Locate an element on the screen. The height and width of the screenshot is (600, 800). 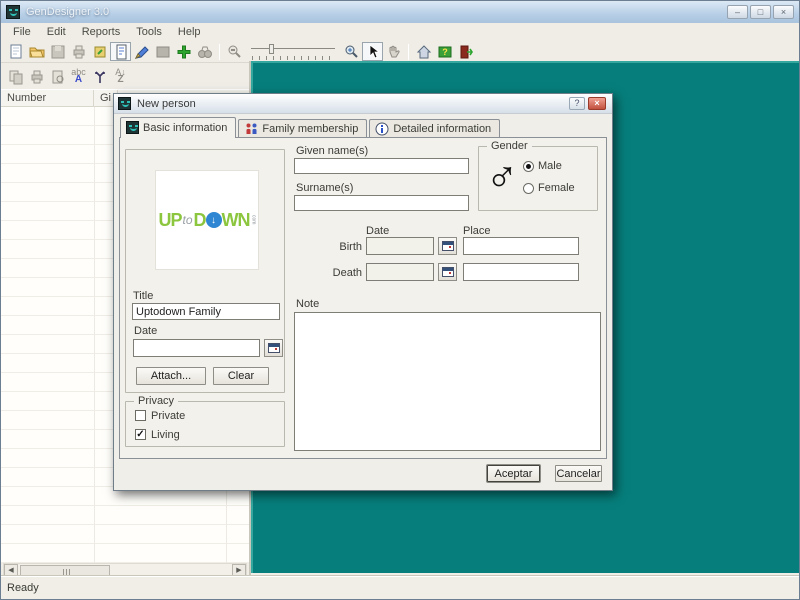
surname-input is located at coordinates (381, 203).